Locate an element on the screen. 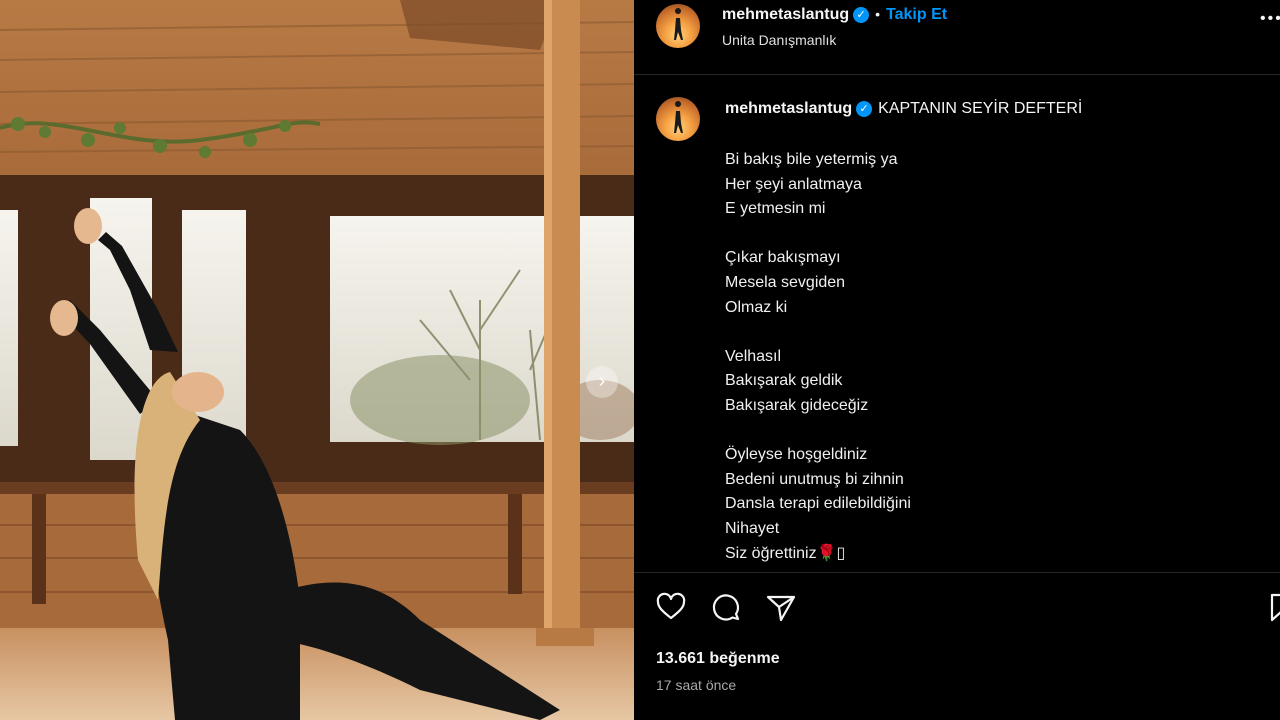 Image resolution: width=1280 pixels, height=720 pixels. caption-stanza: Çıkar bakışmayı Mesela sevgiden Olmaz ki is located at coordinates (818, 283).